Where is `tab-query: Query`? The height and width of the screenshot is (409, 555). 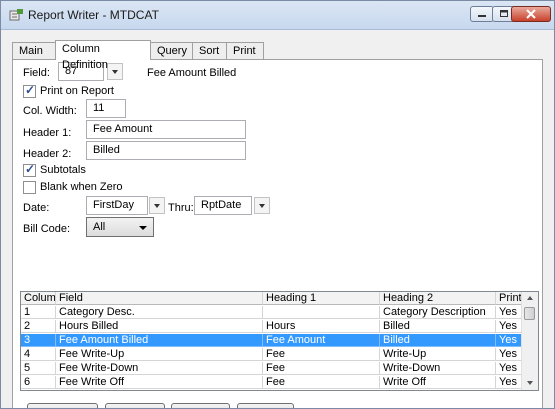
tab-query: Query is located at coordinates (171, 50).